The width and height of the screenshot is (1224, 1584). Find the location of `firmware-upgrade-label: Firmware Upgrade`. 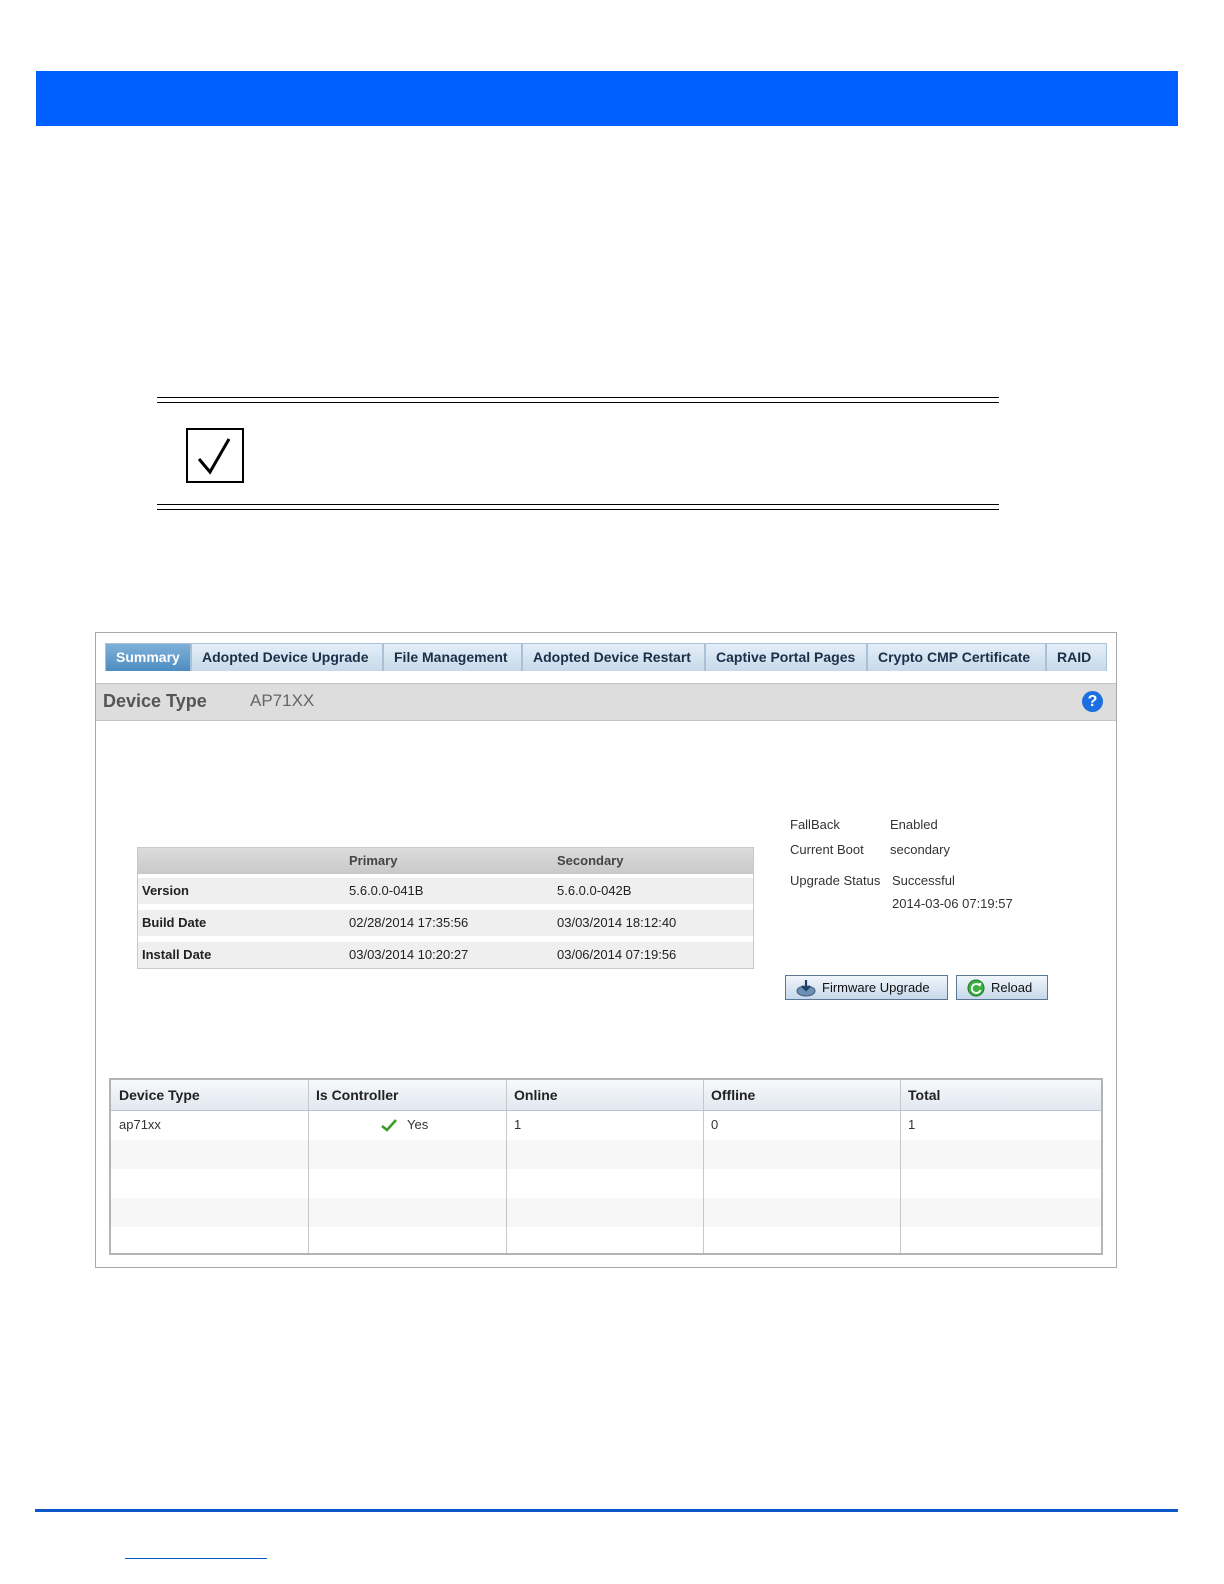

firmware-upgrade-label: Firmware Upgrade is located at coordinates (876, 987).